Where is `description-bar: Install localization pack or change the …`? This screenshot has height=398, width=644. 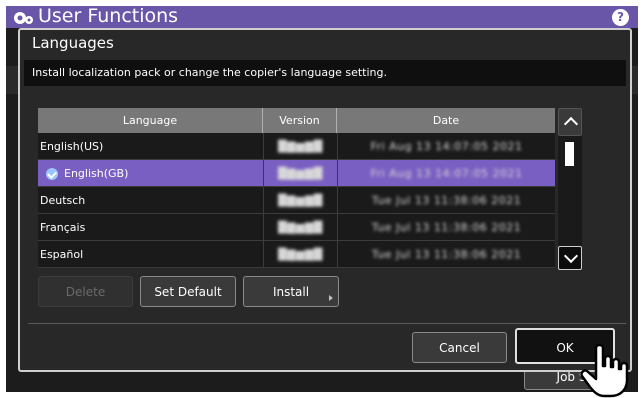 description-bar: Install localization pack or change the … is located at coordinates (325, 73).